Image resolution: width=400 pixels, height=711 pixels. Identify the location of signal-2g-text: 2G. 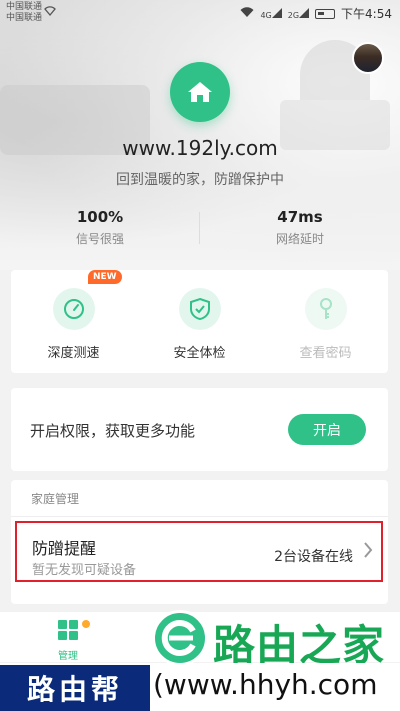
(293, 15).